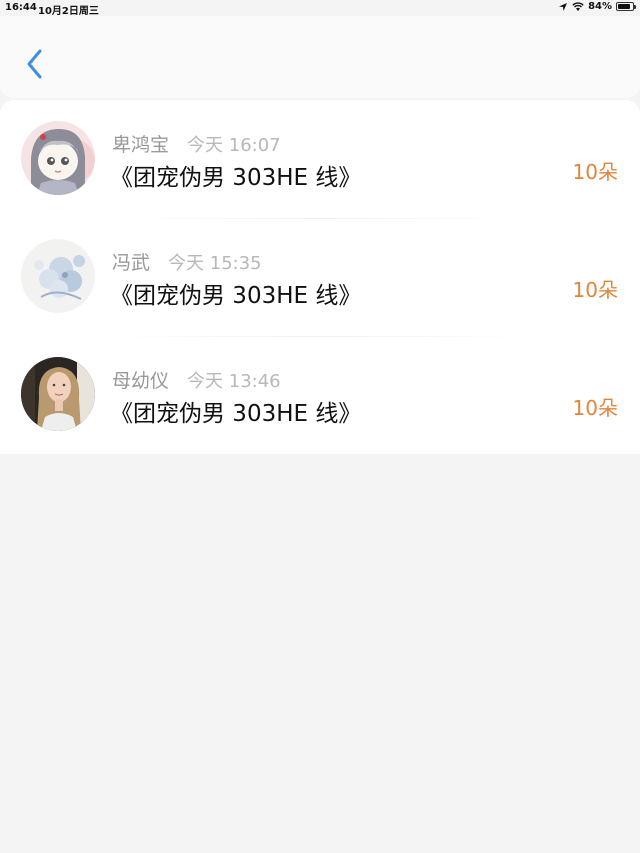 The image size is (640, 853). I want to click on navigation-bar, so click(320, 57).